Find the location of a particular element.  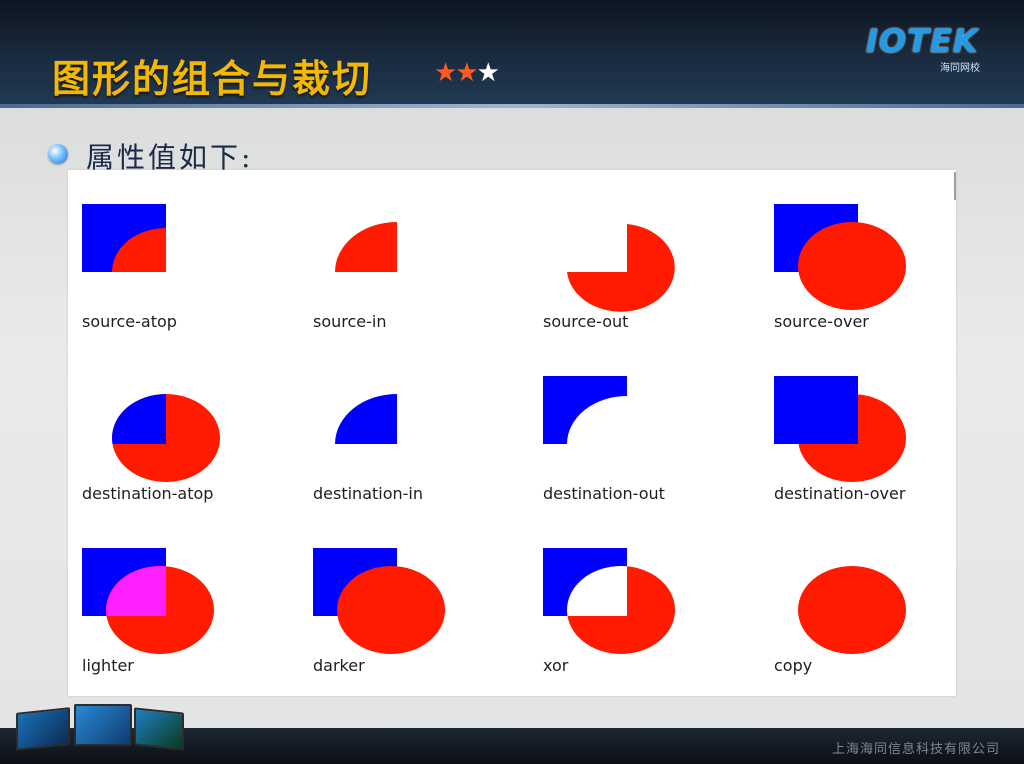

source-over-diagram-icon is located at coordinates (840, 257).